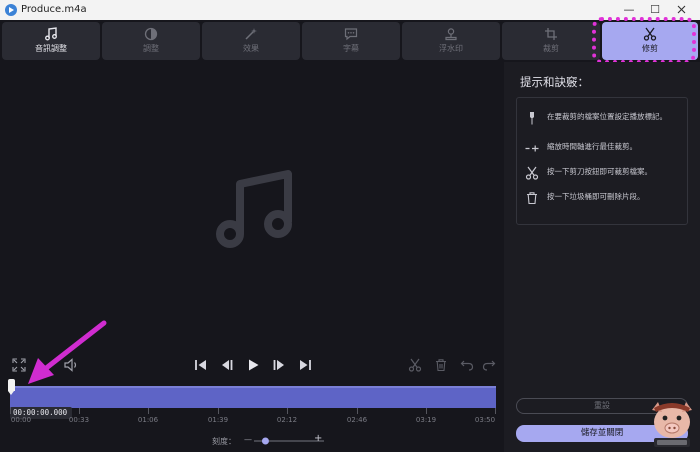 This screenshot has height=452, width=700. Describe the element at coordinates (551, 34) in the screenshot. I see `crop-icon` at that location.